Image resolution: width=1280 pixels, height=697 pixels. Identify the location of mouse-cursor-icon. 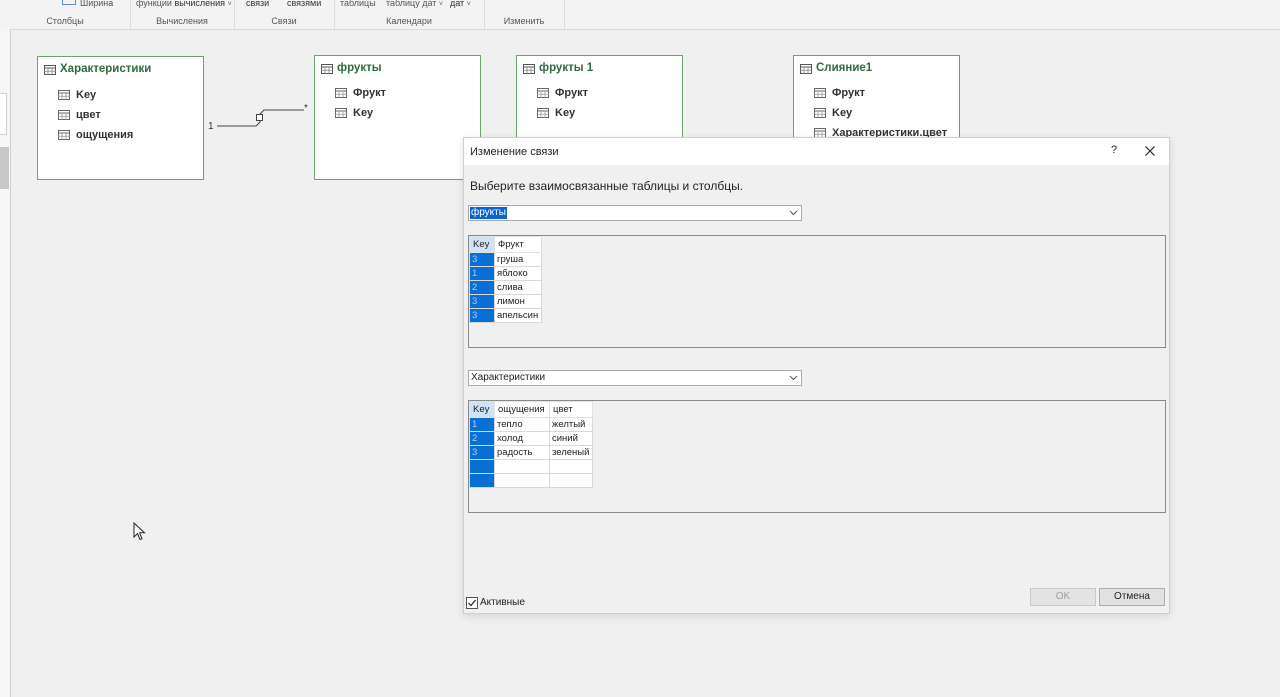
(139, 531).